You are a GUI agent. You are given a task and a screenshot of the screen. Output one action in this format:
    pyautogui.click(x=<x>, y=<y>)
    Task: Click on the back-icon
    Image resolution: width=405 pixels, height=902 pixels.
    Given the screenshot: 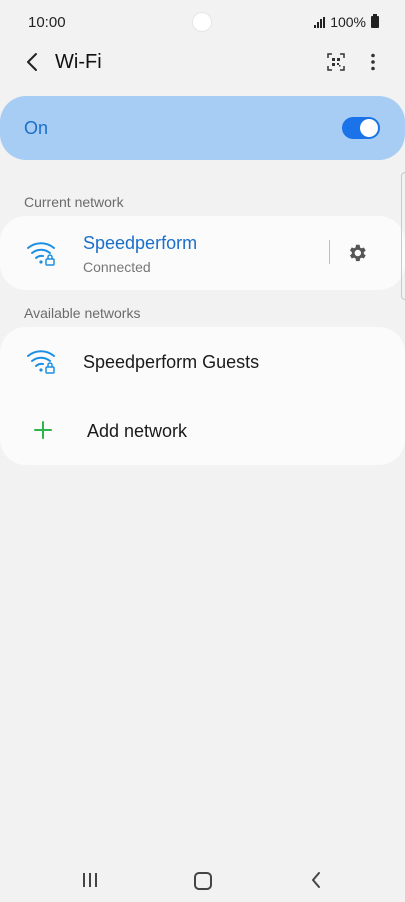 What is the action you would take?
    pyautogui.click(x=316, y=880)
    